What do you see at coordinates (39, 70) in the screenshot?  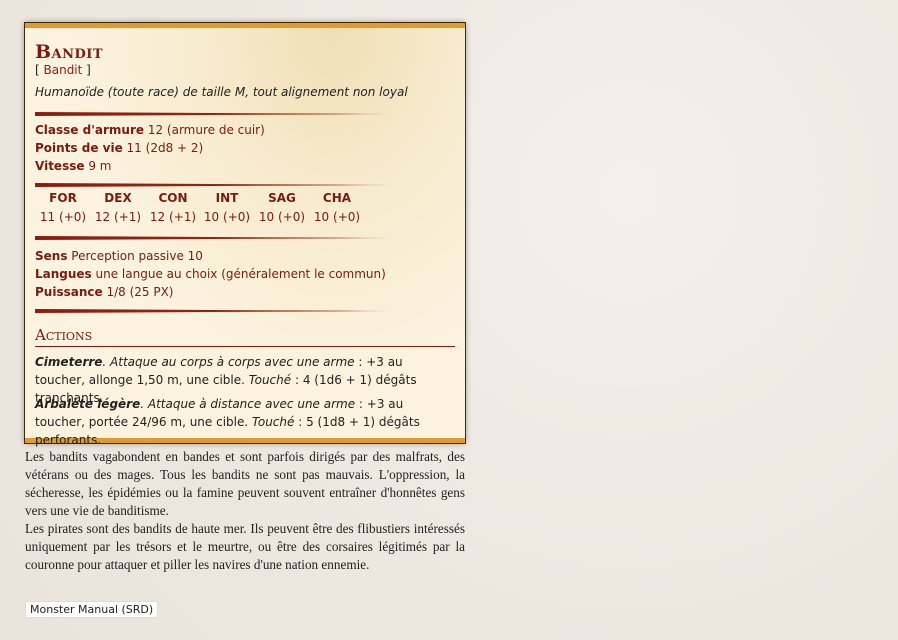 I see `tag-open: [` at bounding box center [39, 70].